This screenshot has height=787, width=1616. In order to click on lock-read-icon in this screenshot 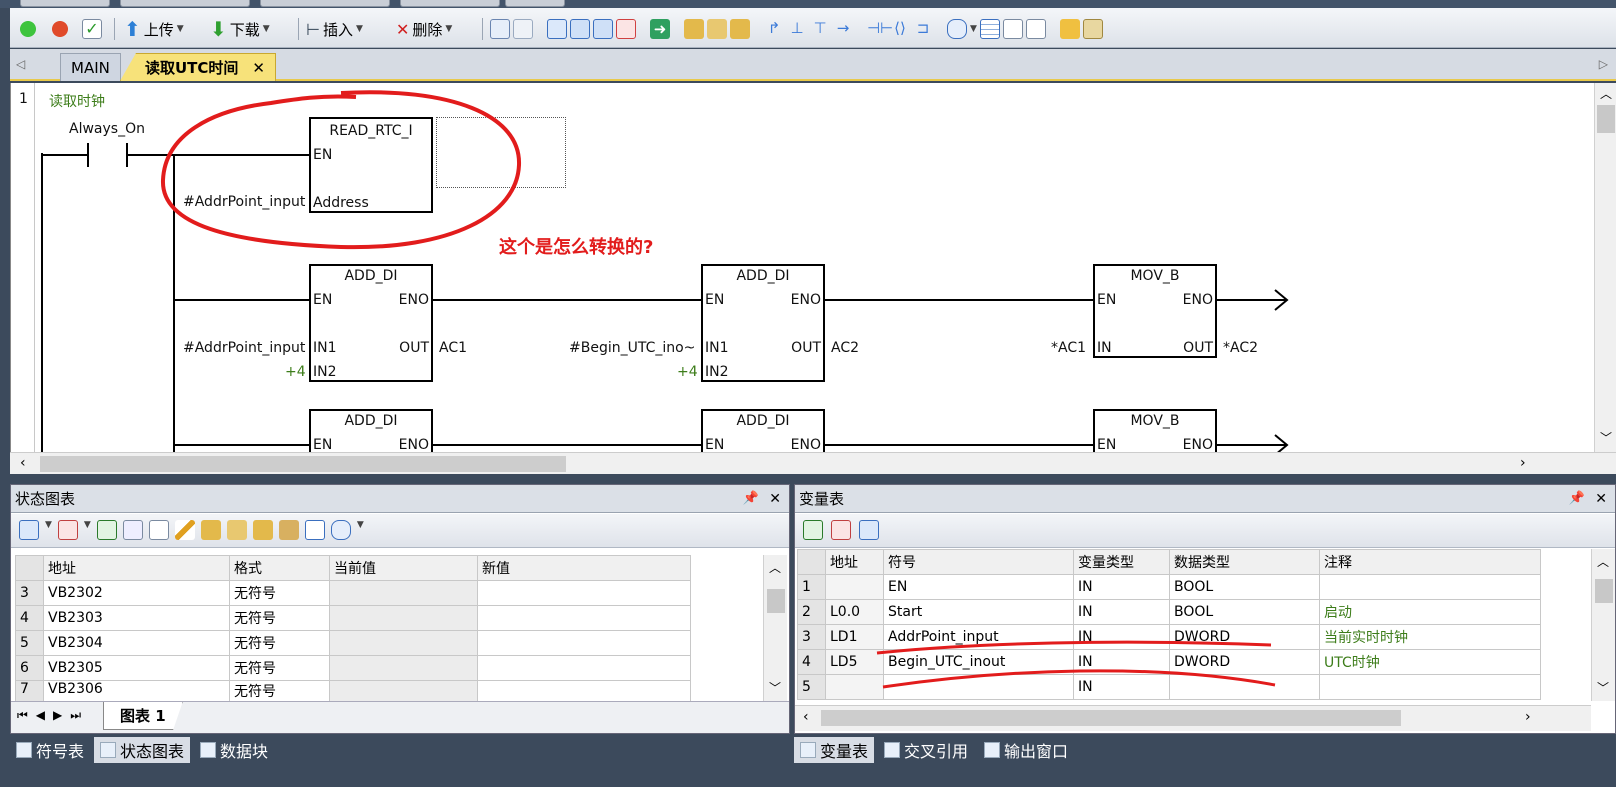, I will do `click(288, 530)`.